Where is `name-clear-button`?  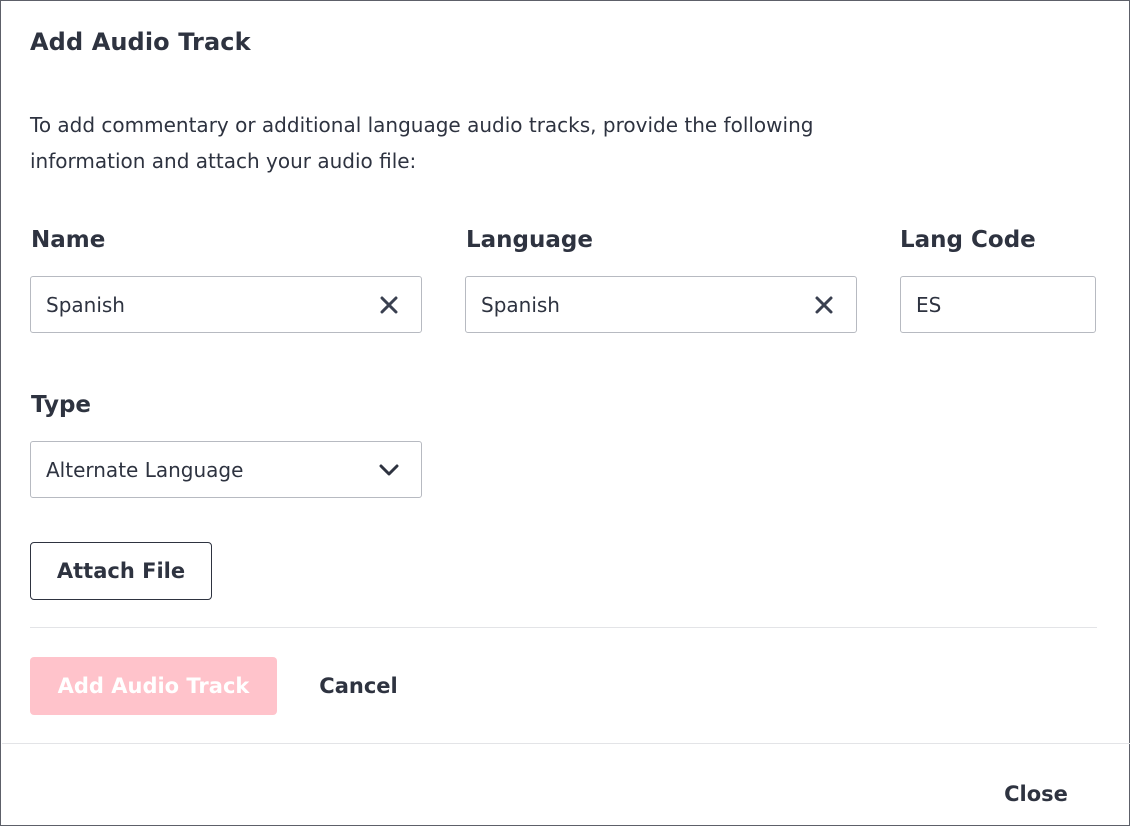 name-clear-button is located at coordinates (389, 305).